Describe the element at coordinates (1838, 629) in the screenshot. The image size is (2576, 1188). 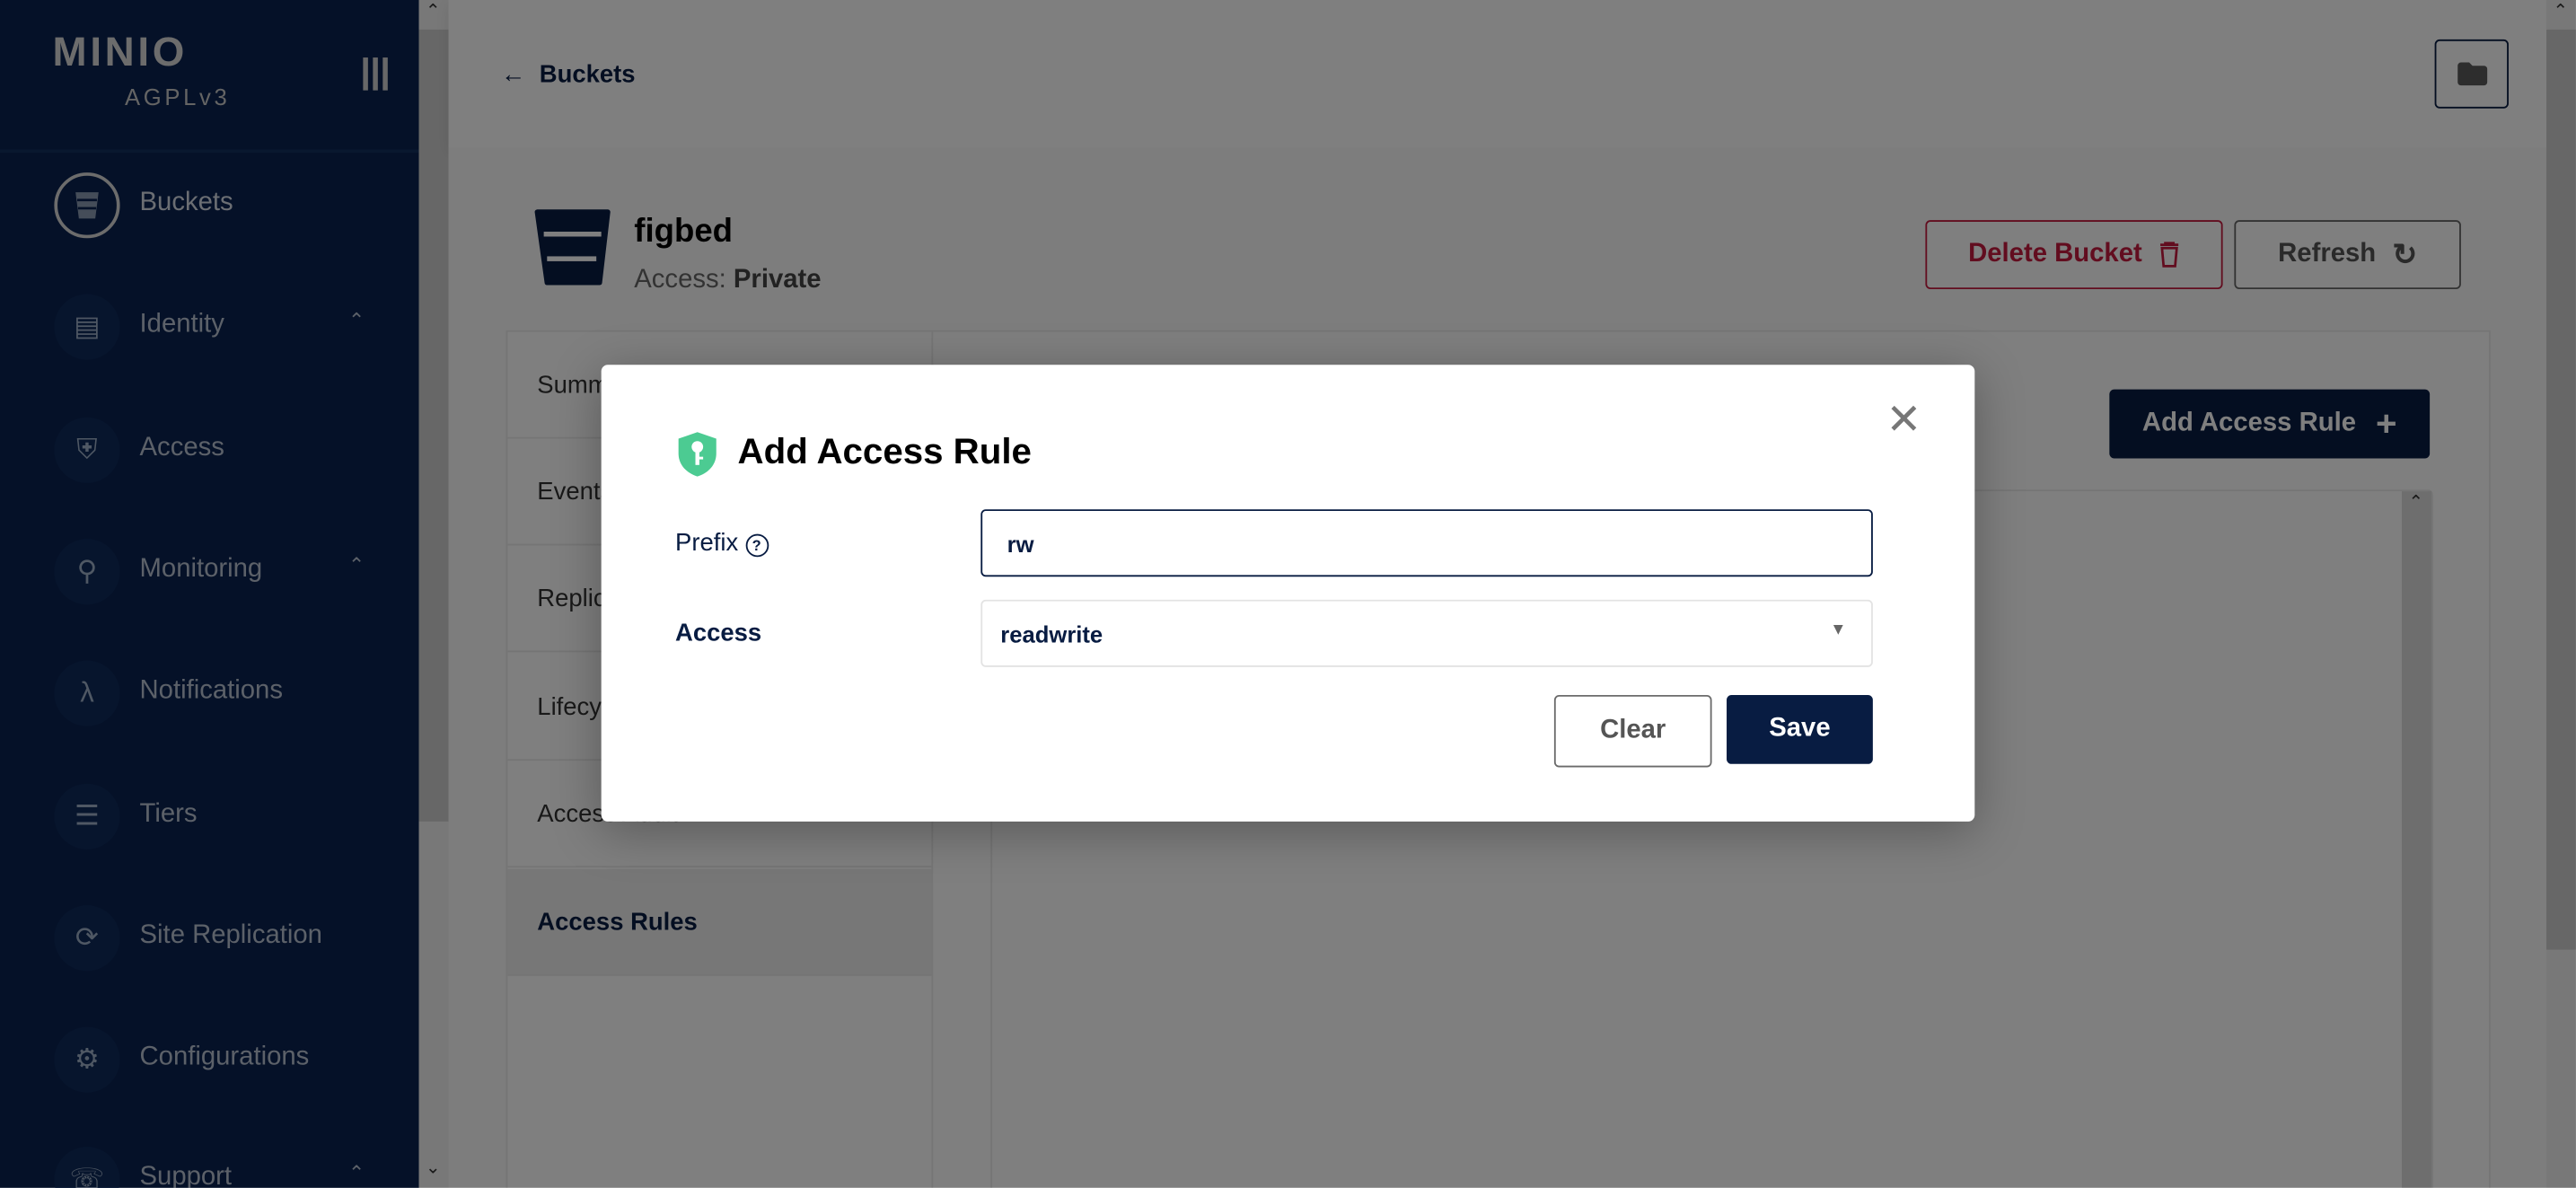
I see `caret-down-icon: ▼` at that location.